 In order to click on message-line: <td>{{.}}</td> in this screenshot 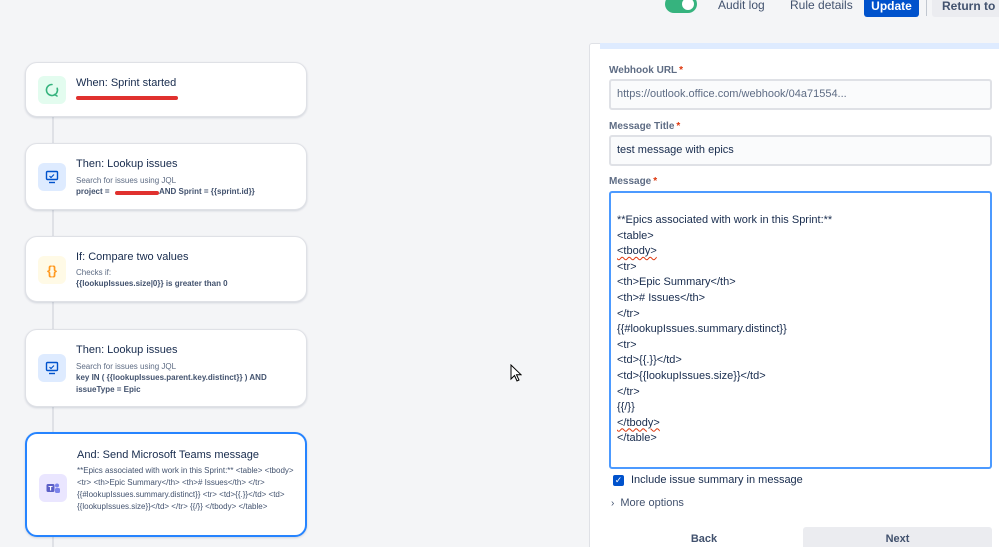, I will do `click(649, 360)`.